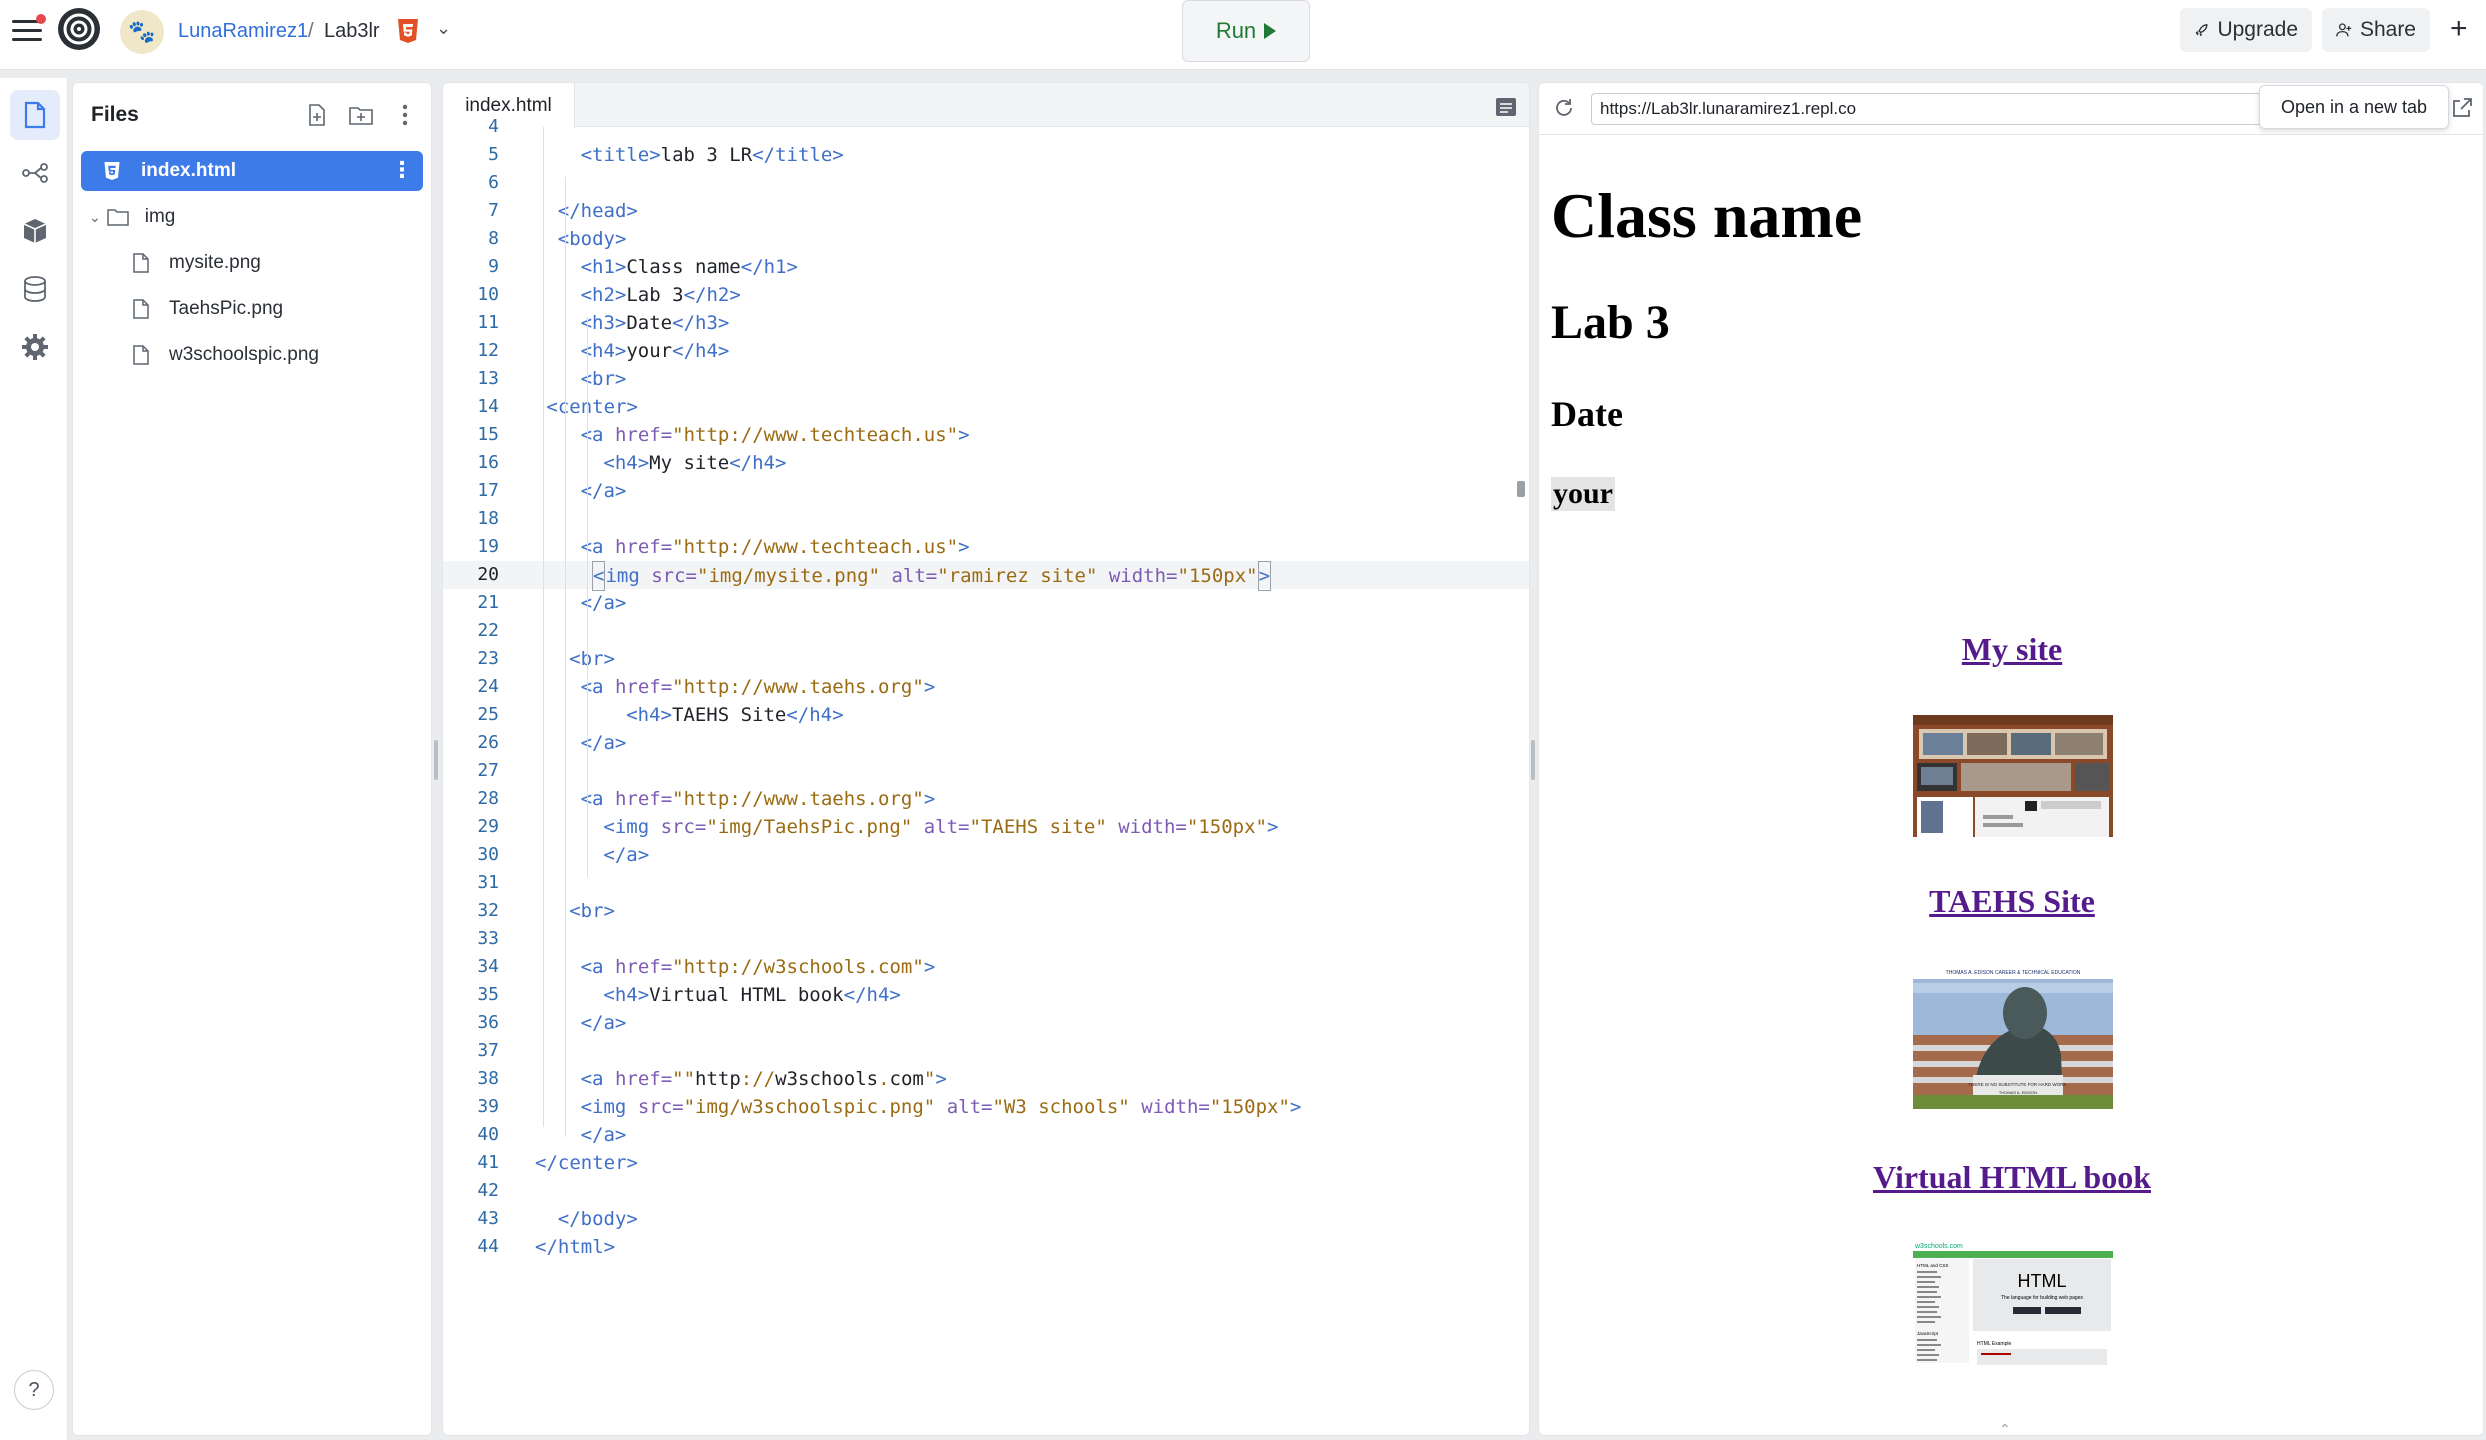  I want to click on code-line: 14 <center>, so click(986, 407).